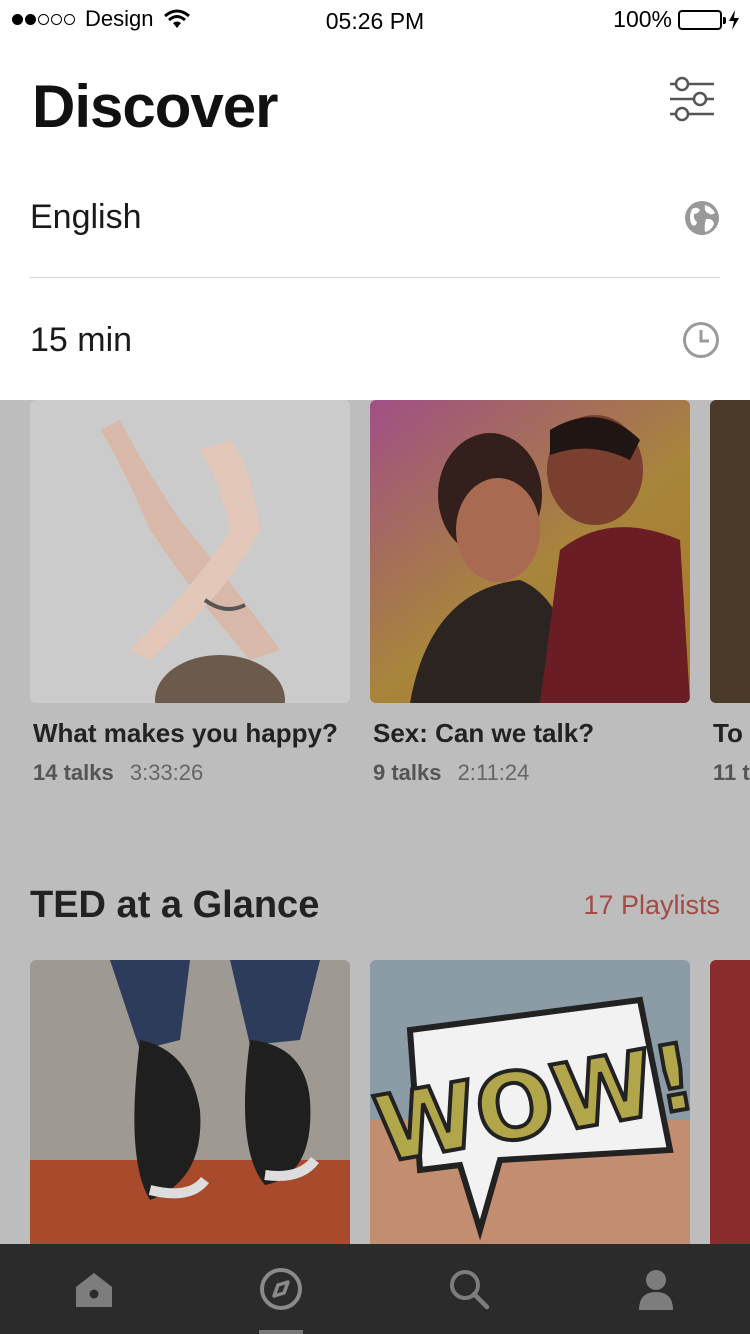 This screenshot has height=1334, width=750. Describe the element at coordinates (118, 773) in the screenshot. I see `playlist-meta: 14 talks 3:33:26` at that location.